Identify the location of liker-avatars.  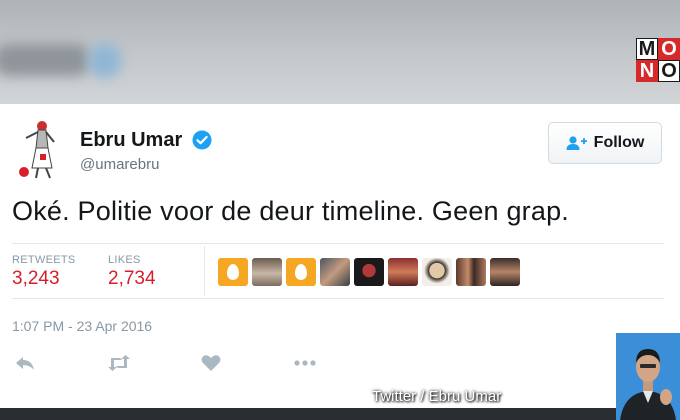
(369, 272).